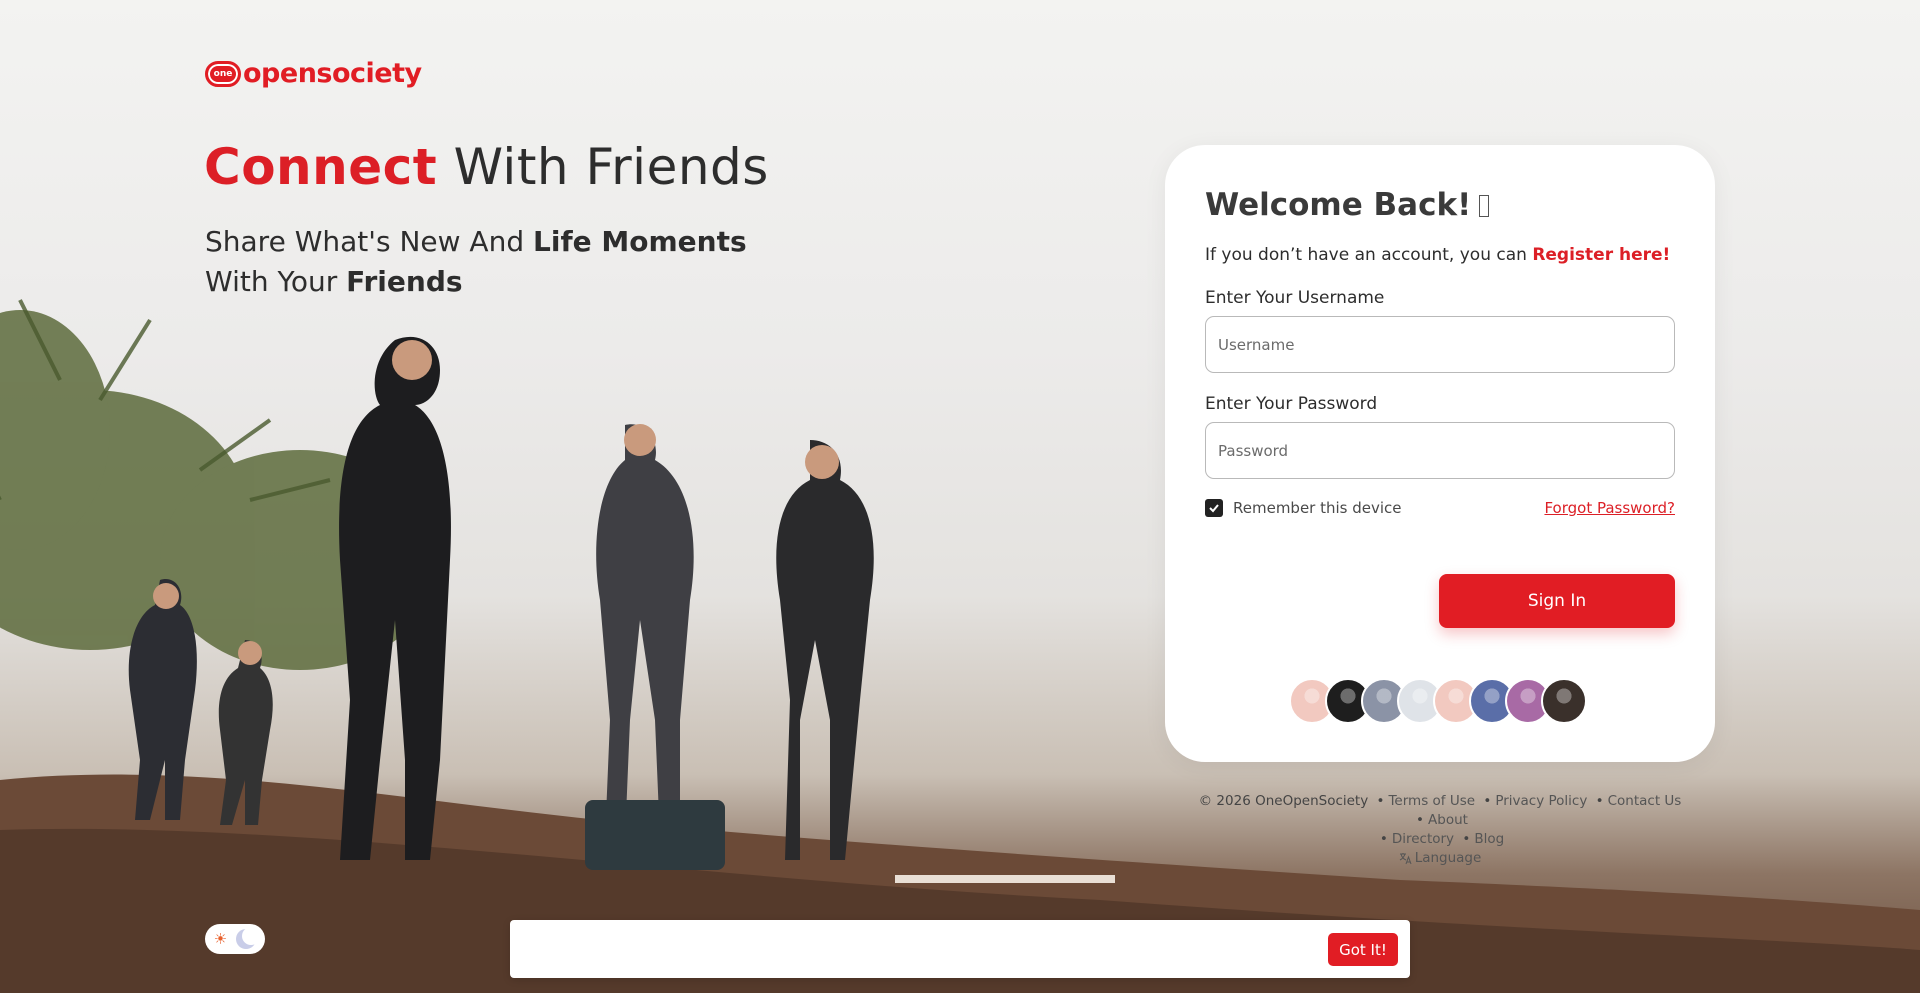 Image resolution: width=1920 pixels, height=993 pixels. I want to click on password-label: Enter Your Password, so click(1291, 404).